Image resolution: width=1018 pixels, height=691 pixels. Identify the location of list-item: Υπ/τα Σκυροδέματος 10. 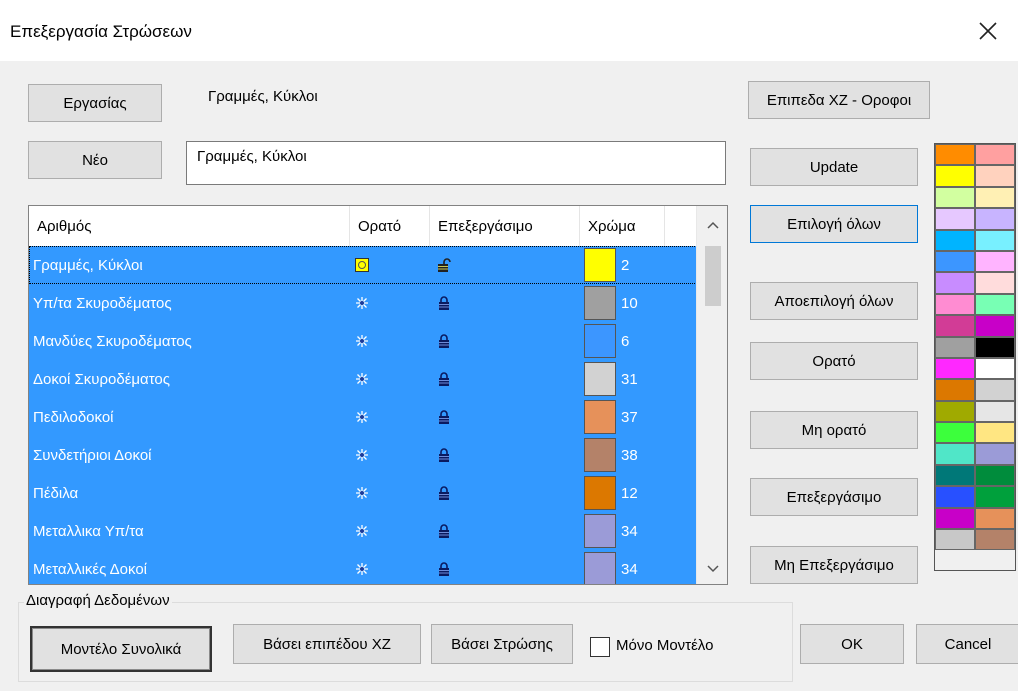
(363, 303).